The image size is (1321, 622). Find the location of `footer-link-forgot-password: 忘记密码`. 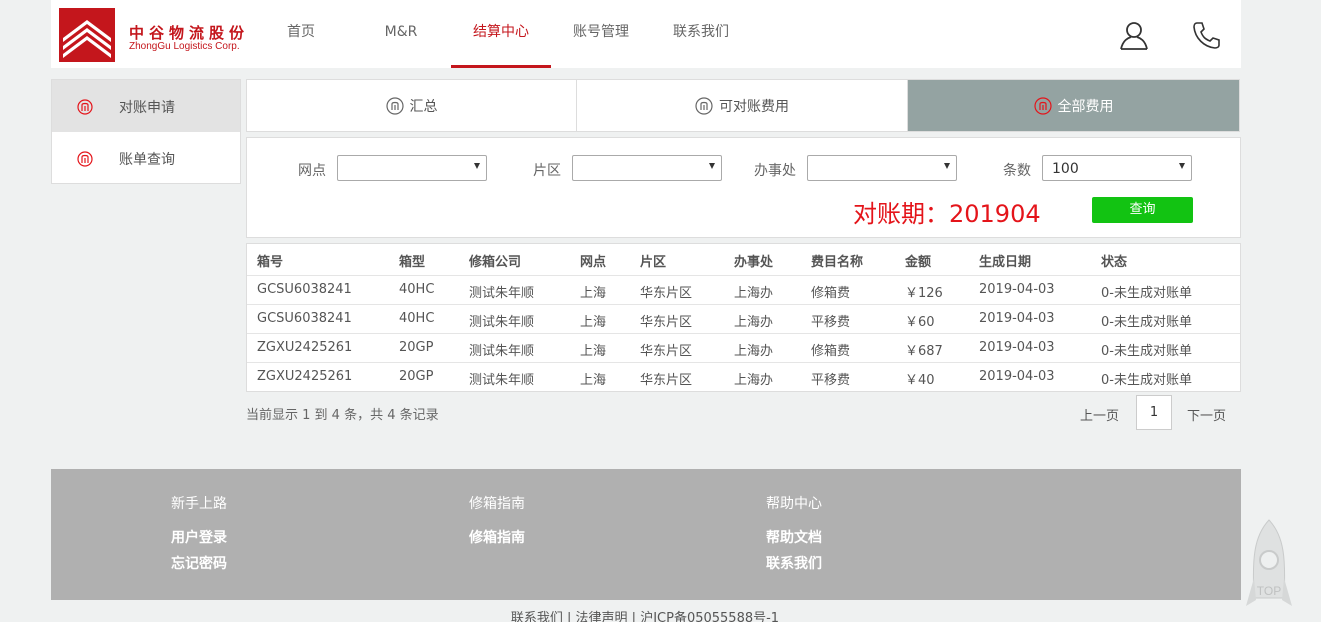

footer-link-forgot-password: 忘记密码 is located at coordinates (199, 563).